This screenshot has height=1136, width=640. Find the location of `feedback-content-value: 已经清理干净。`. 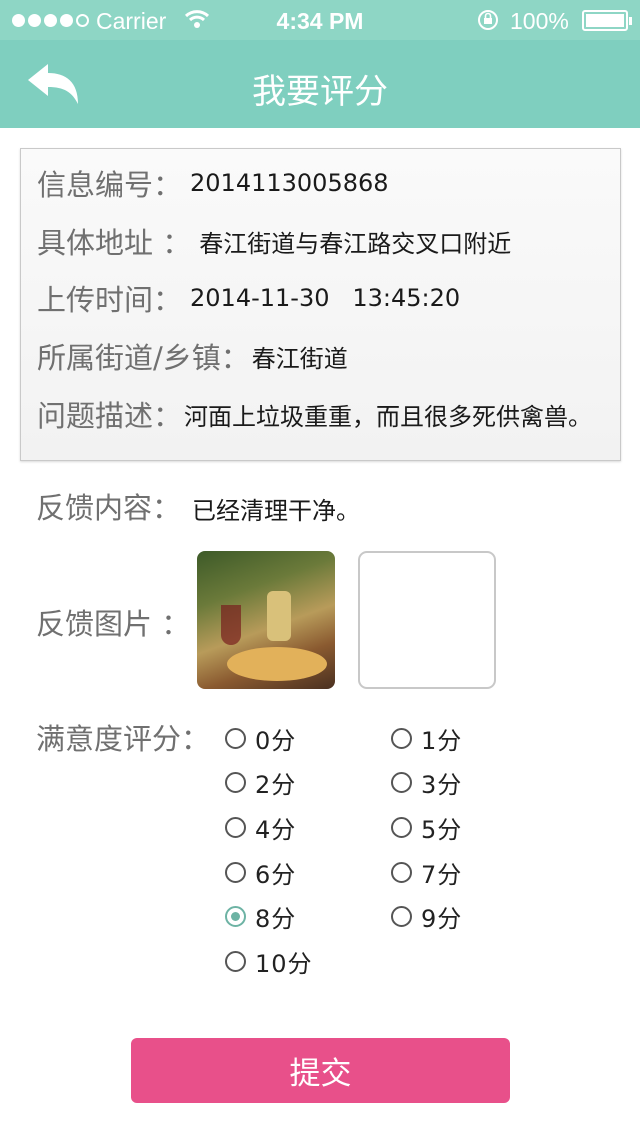

feedback-content-value: 已经清理干净。 is located at coordinates (276, 511).